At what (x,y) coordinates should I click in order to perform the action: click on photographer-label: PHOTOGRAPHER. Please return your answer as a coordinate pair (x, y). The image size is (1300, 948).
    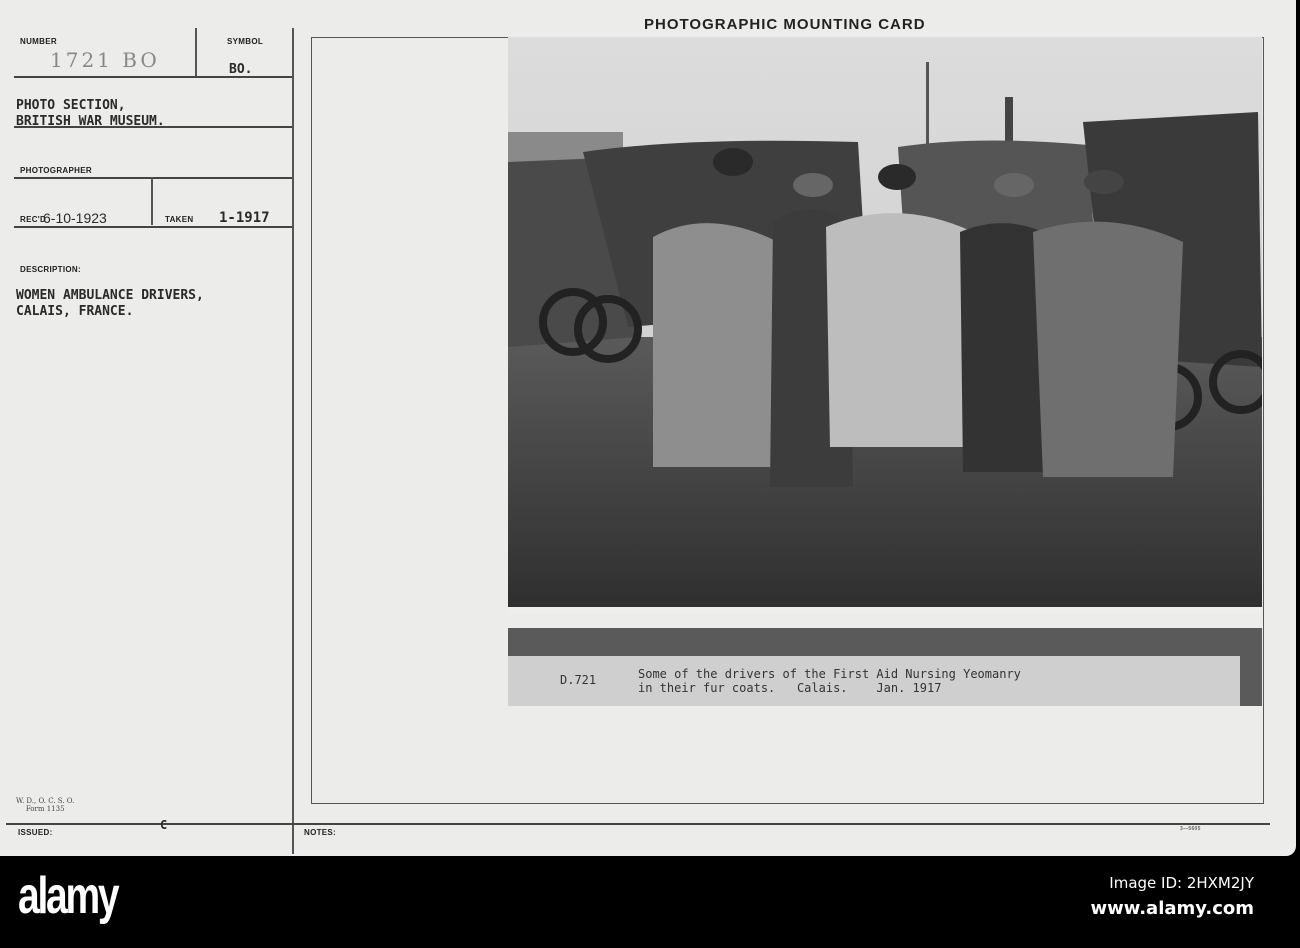
    Looking at the image, I should click on (56, 170).